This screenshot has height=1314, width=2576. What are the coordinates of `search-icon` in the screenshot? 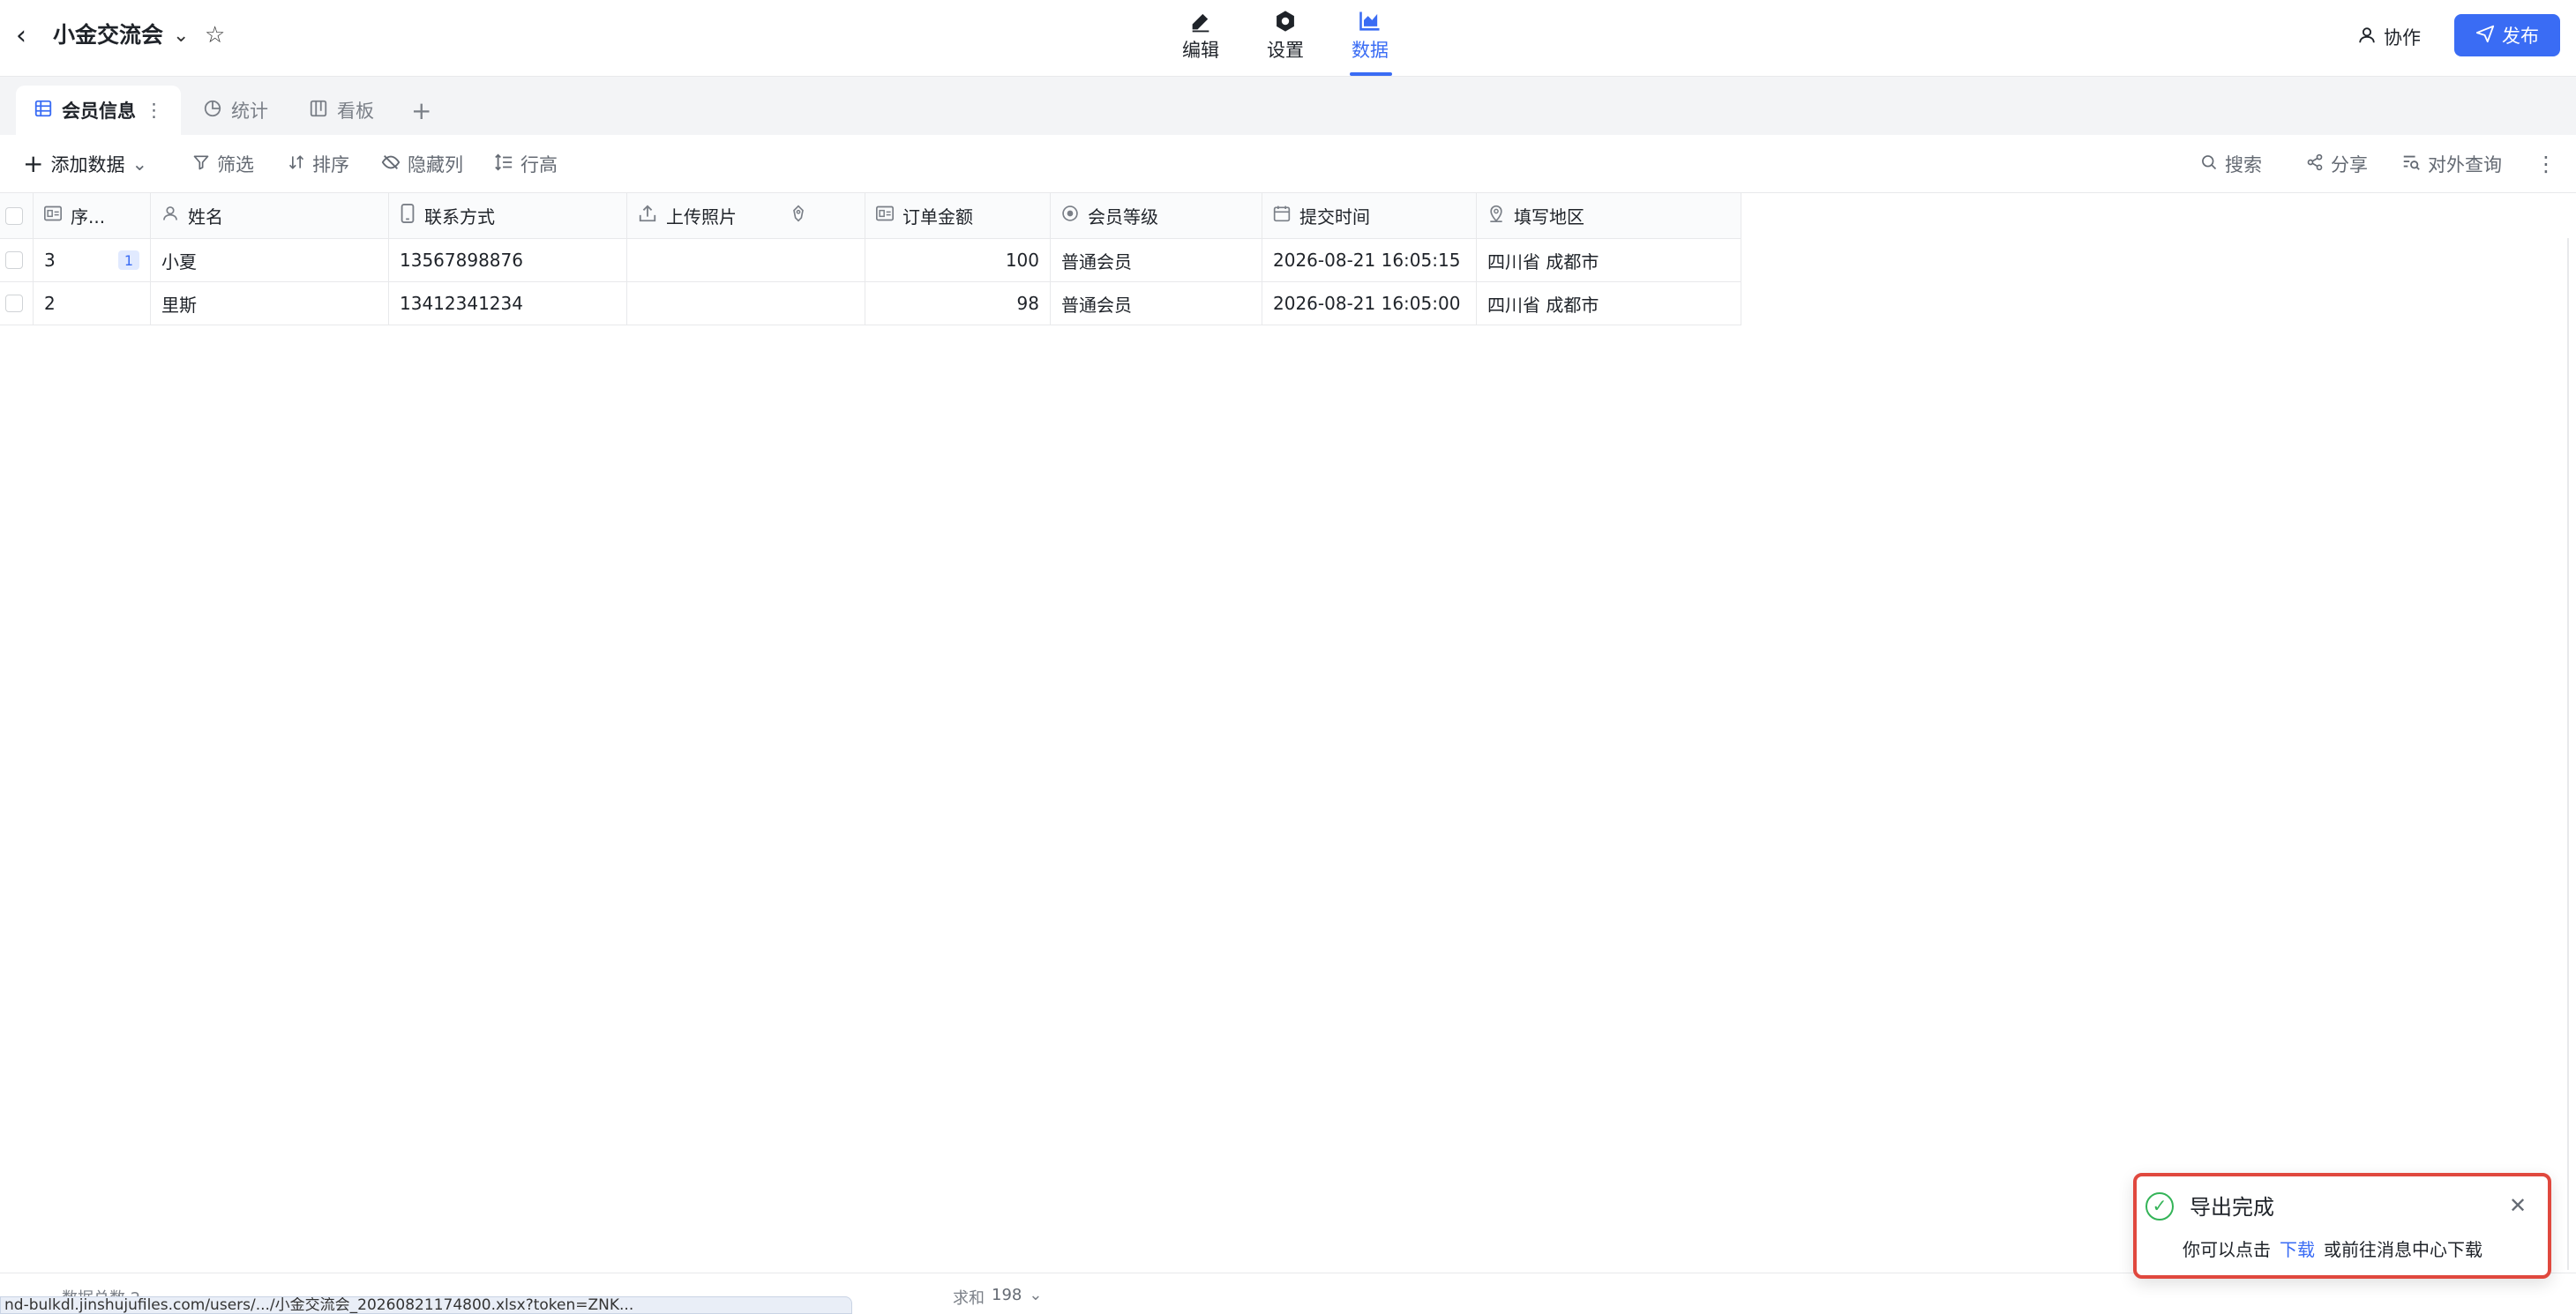 It's located at (2209, 164).